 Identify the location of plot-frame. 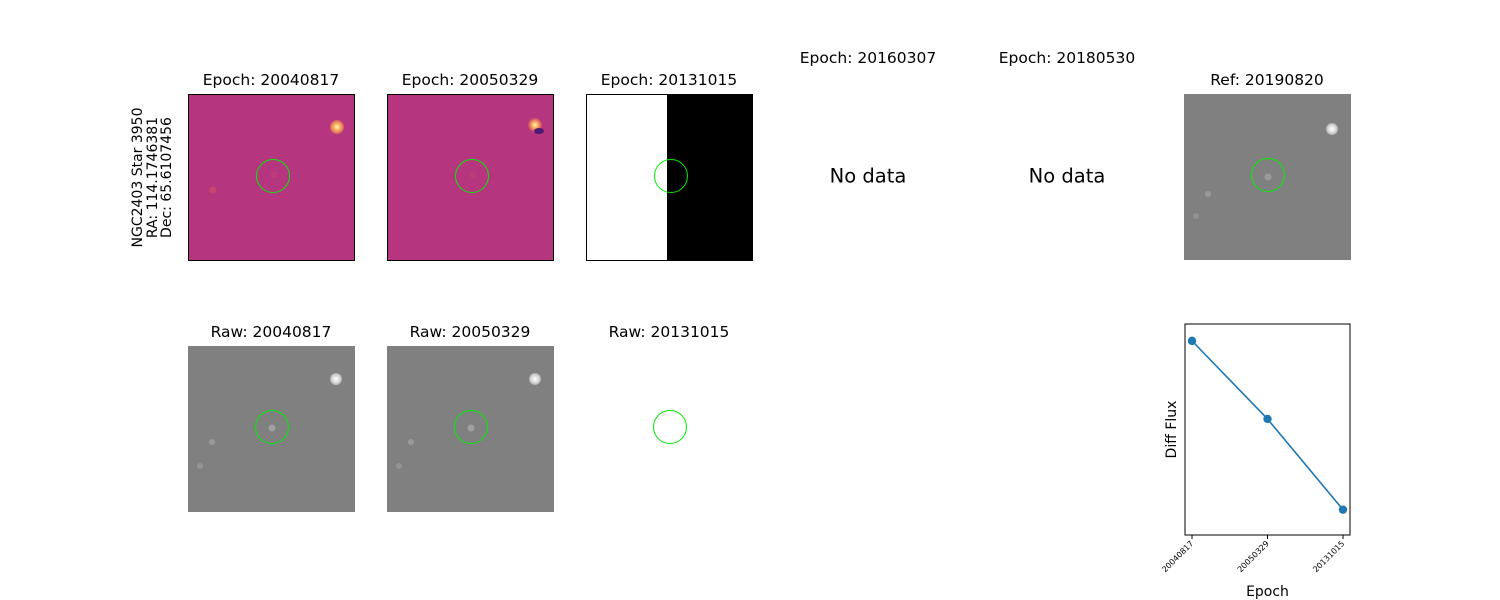
(1267, 429).